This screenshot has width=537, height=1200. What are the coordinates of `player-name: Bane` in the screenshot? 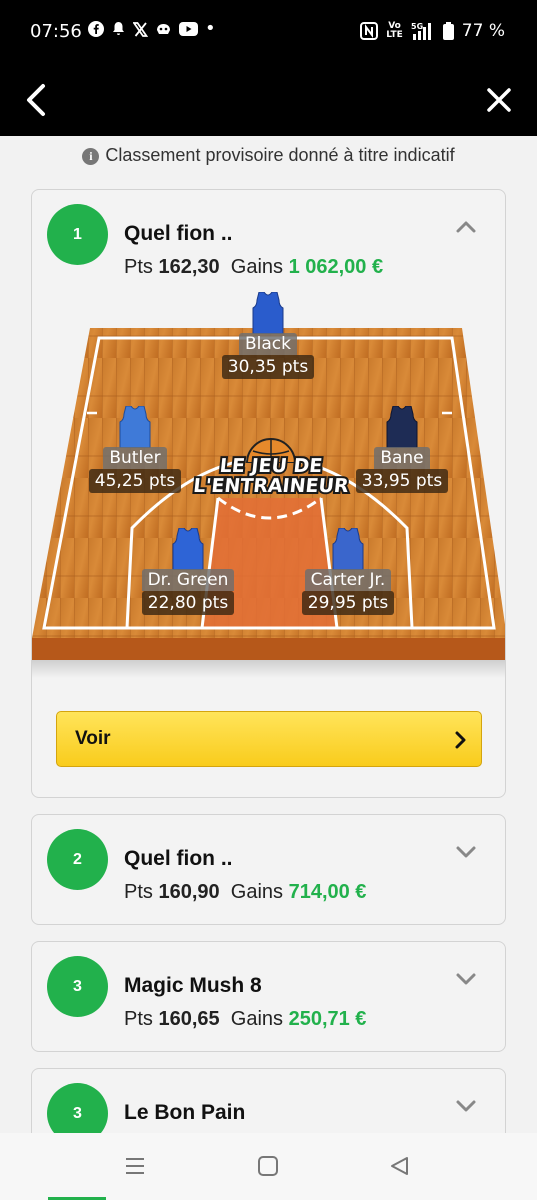 It's located at (402, 458).